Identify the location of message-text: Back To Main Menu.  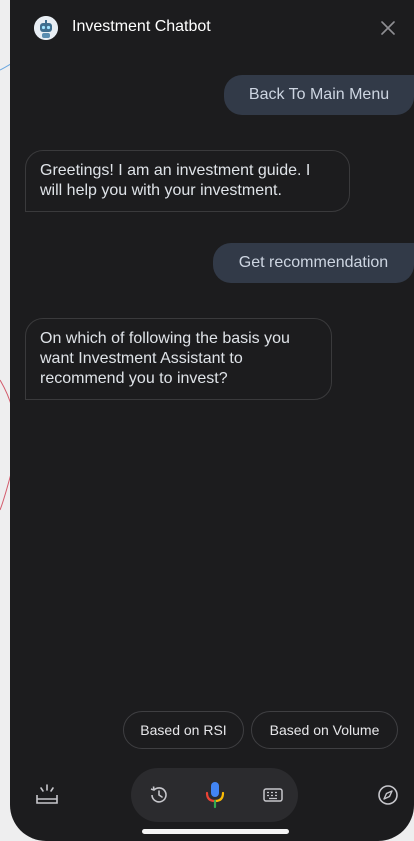
(319, 94).